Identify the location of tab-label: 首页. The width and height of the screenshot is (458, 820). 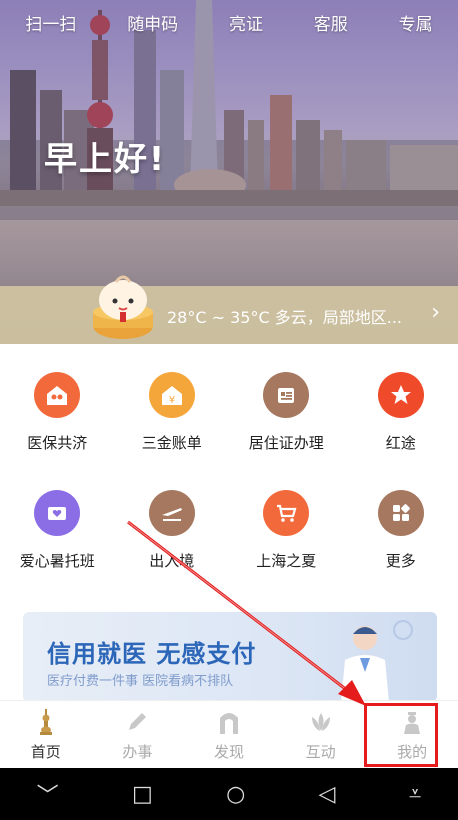
(45, 752).